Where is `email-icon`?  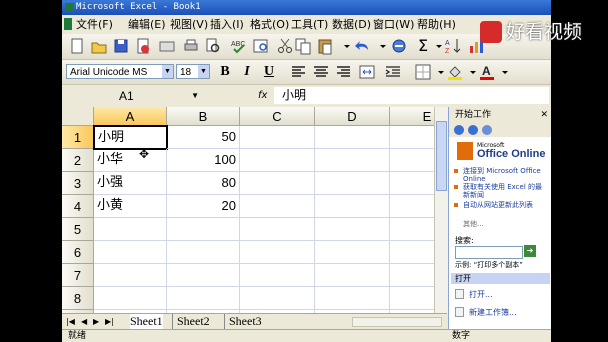 email-icon is located at coordinates (167, 46).